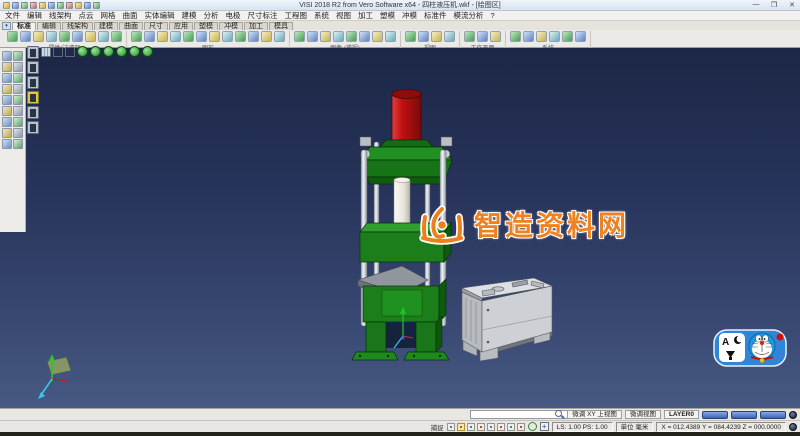 Image resolution: width=800 pixels, height=436 pixels. What do you see at coordinates (12, 36) in the screenshot?
I see `attribute-icon` at bounding box center [12, 36].